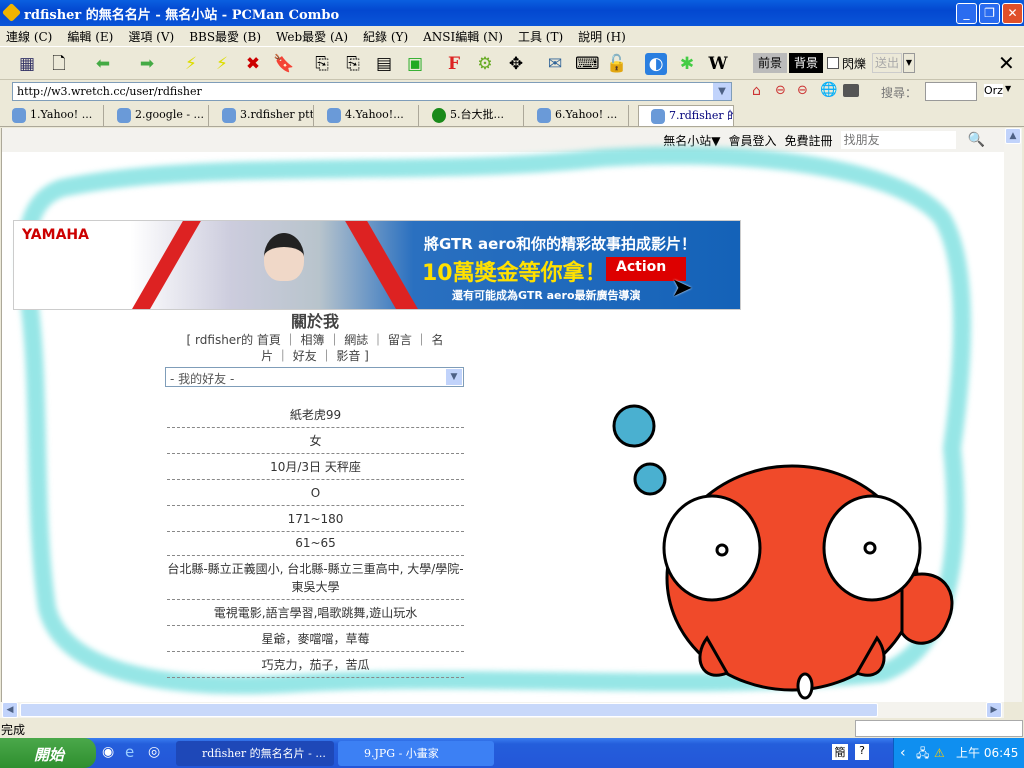  Describe the element at coordinates (59, 64) in the screenshot. I see `new-tab-icon: 🗋` at that location.